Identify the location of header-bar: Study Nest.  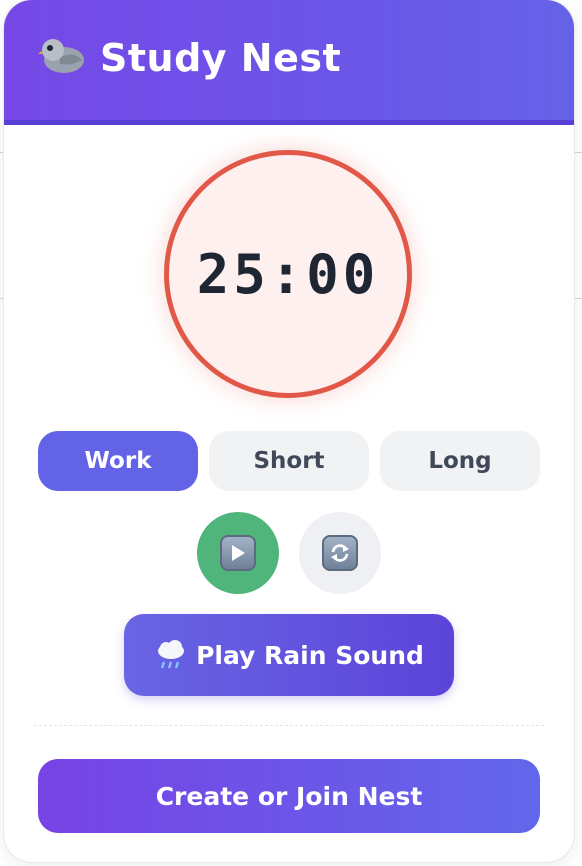
(289, 62).